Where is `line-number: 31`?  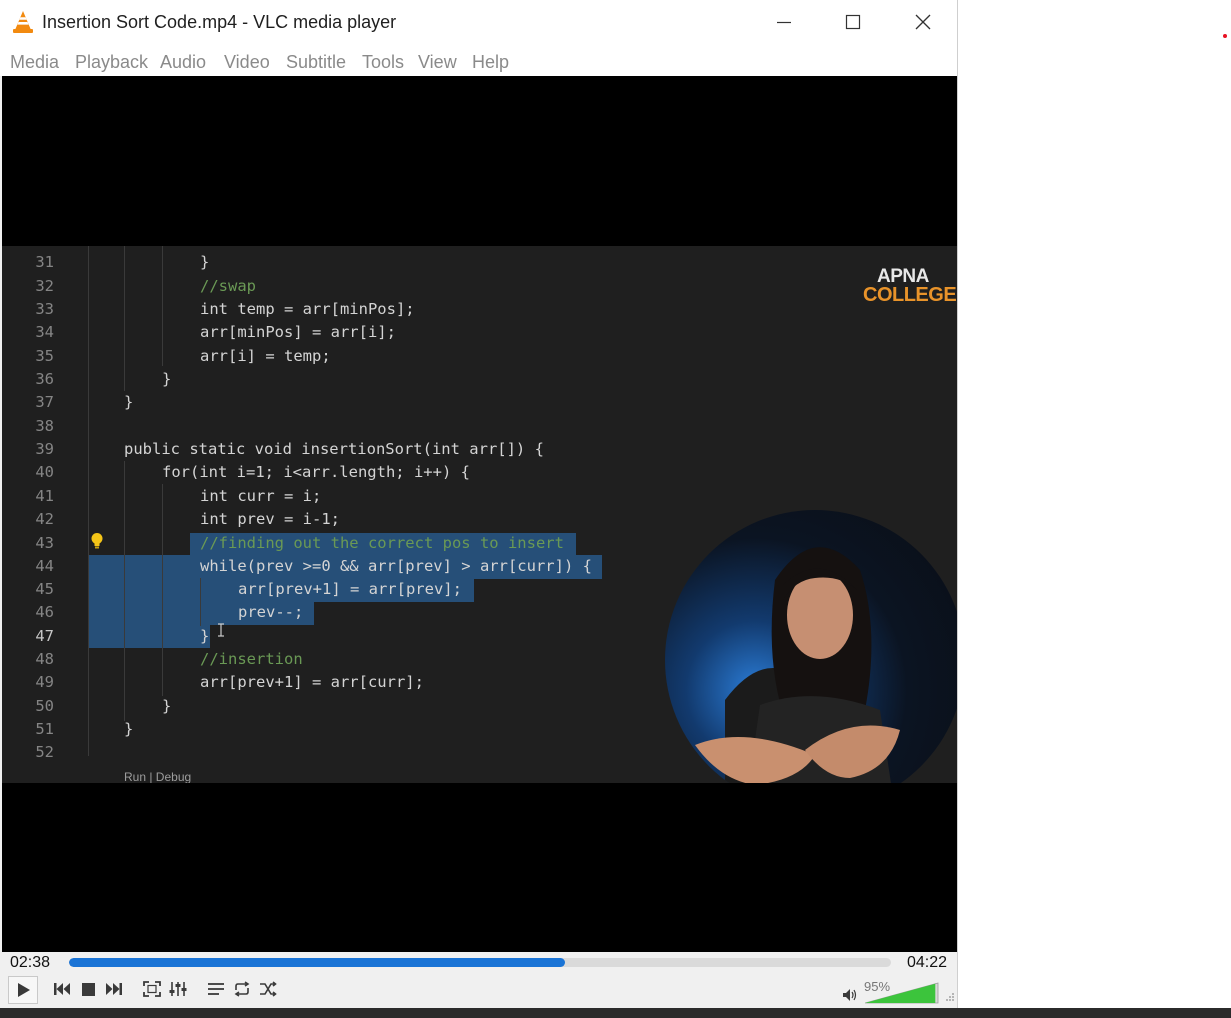 line-number: 31 is located at coordinates (44, 262).